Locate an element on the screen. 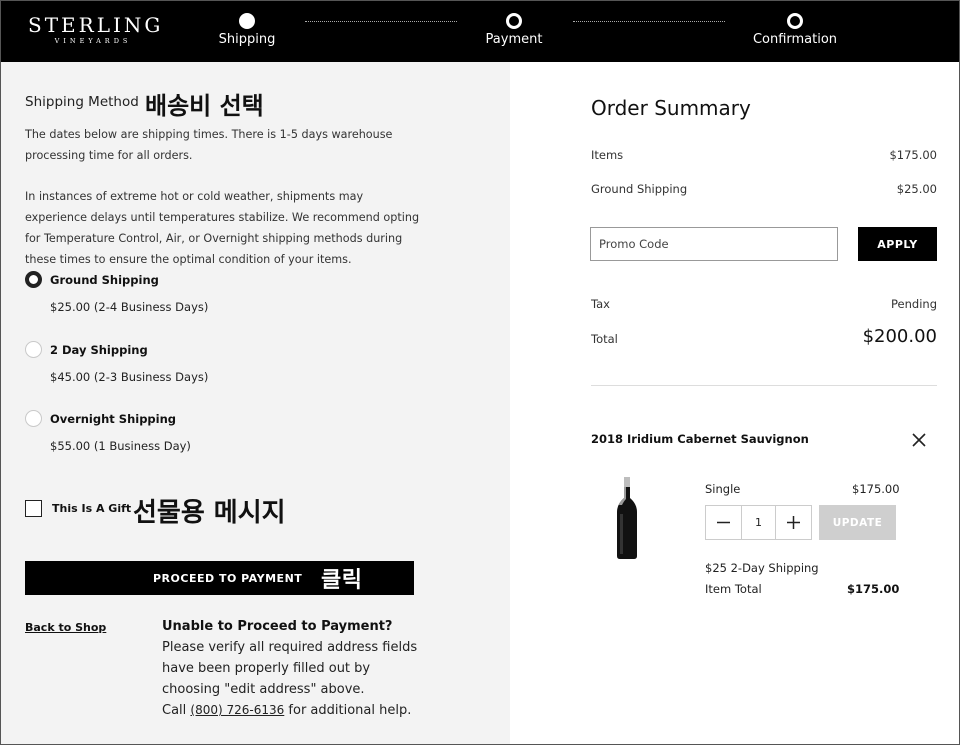  shipping-option-name: Overnight Shipping is located at coordinates (113, 419).